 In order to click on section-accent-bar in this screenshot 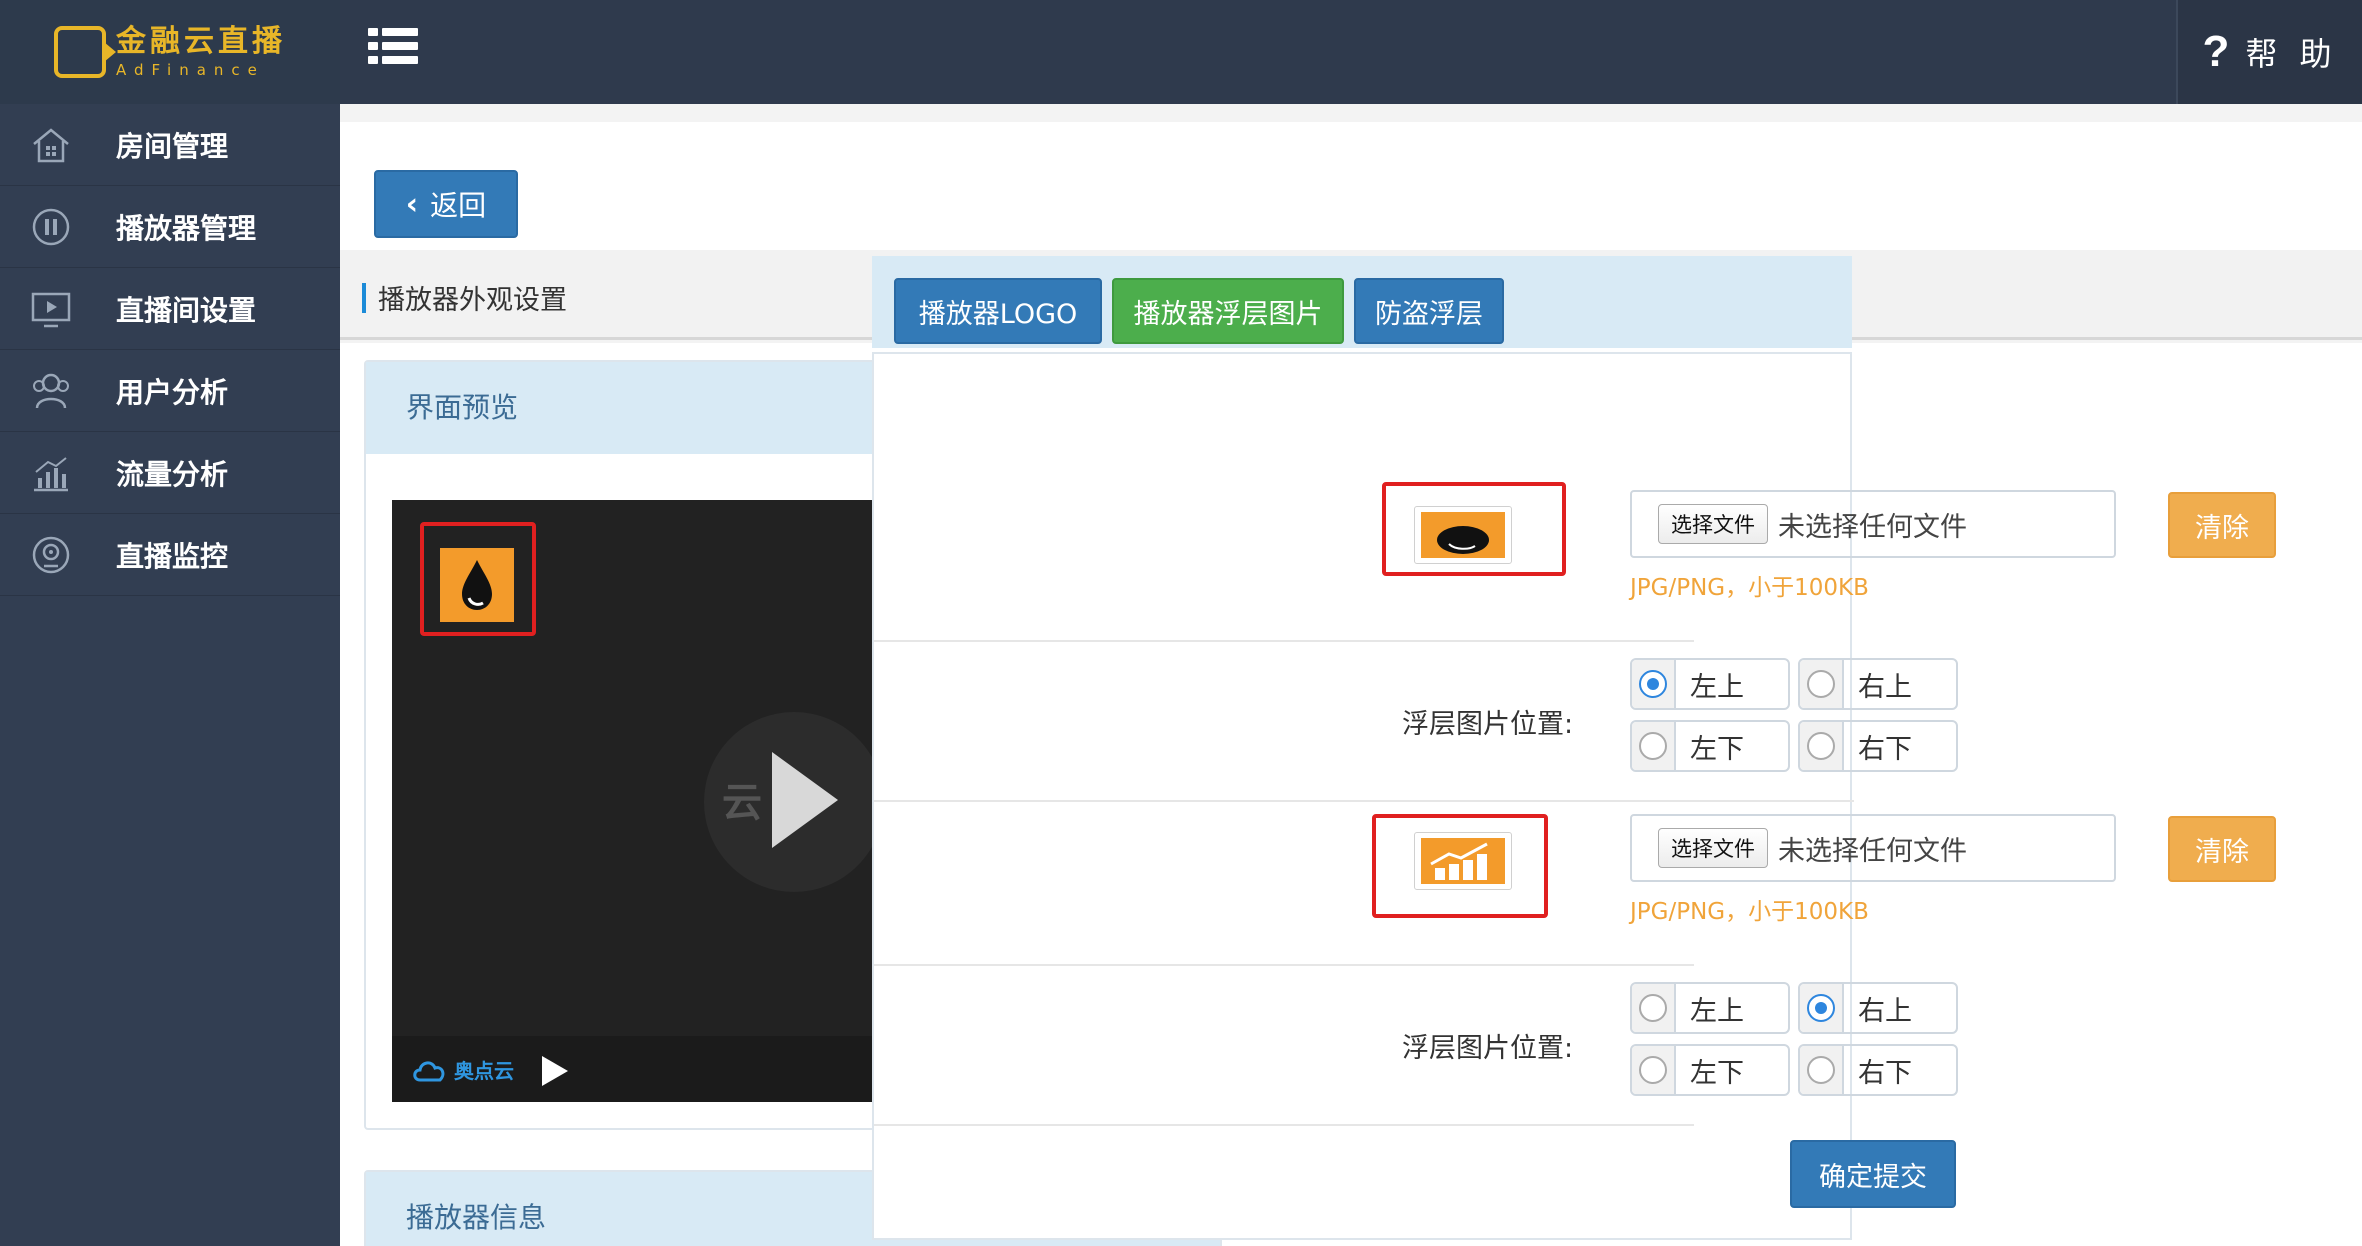, I will do `click(364, 298)`.